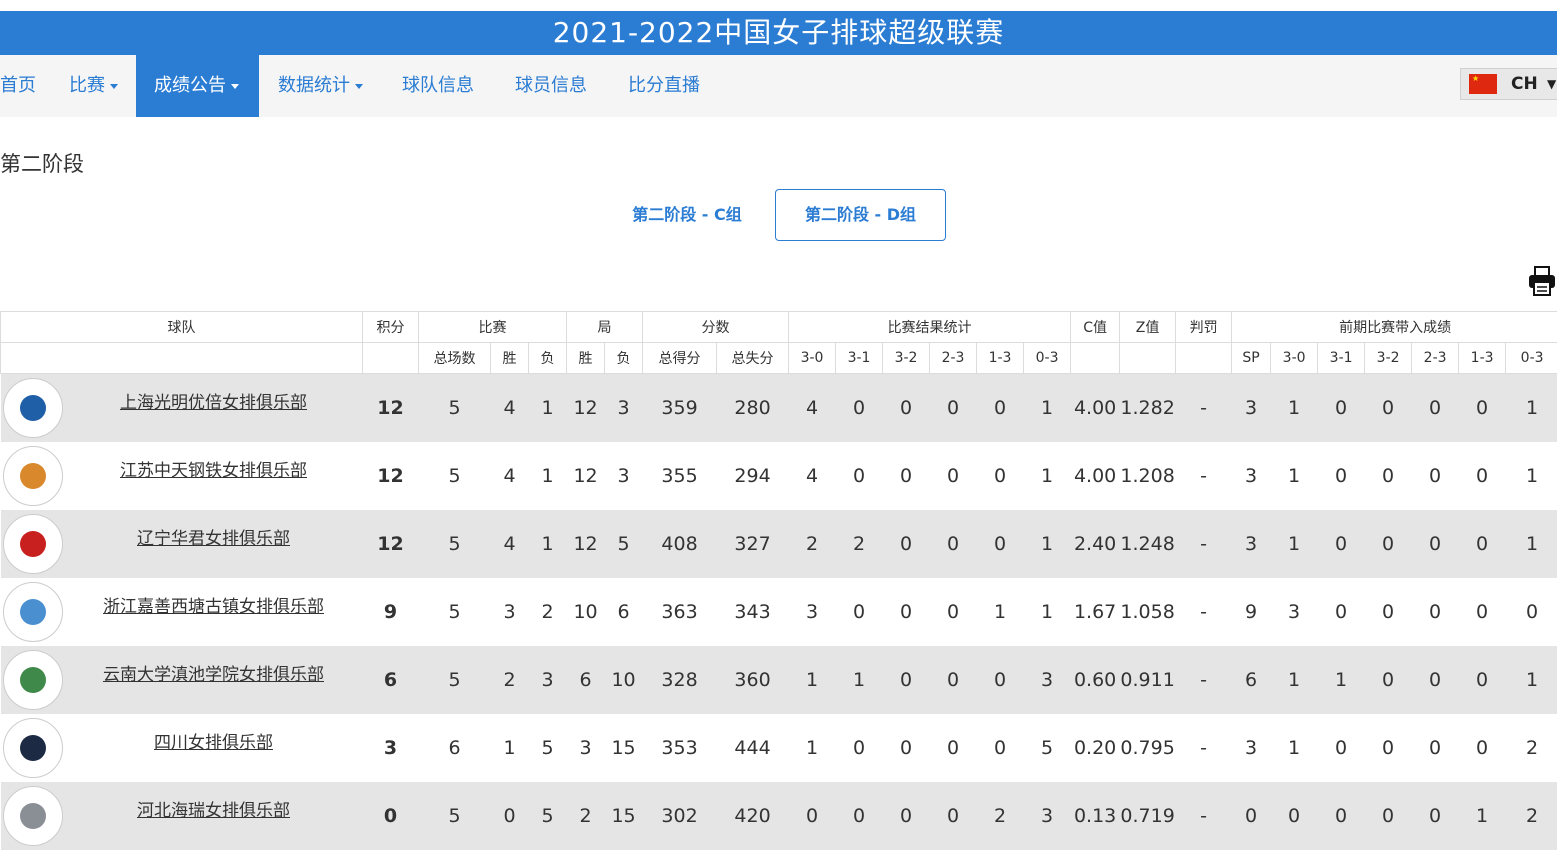  What do you see at coordinates (1047, 611) in the screenshot?
I see `result-count-cell: 1` at bounding box center [1047, 611].